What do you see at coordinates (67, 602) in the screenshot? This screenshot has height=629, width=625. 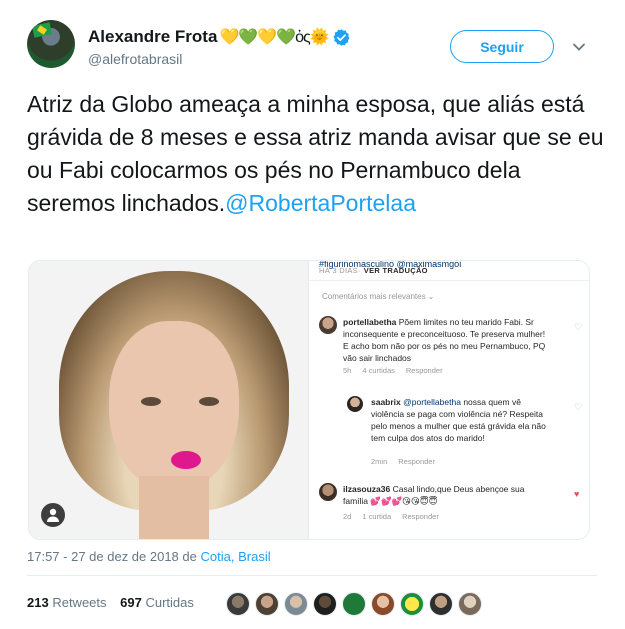 I see `retweets-stat: 213 Retweets` at bounding box center [67, 602].